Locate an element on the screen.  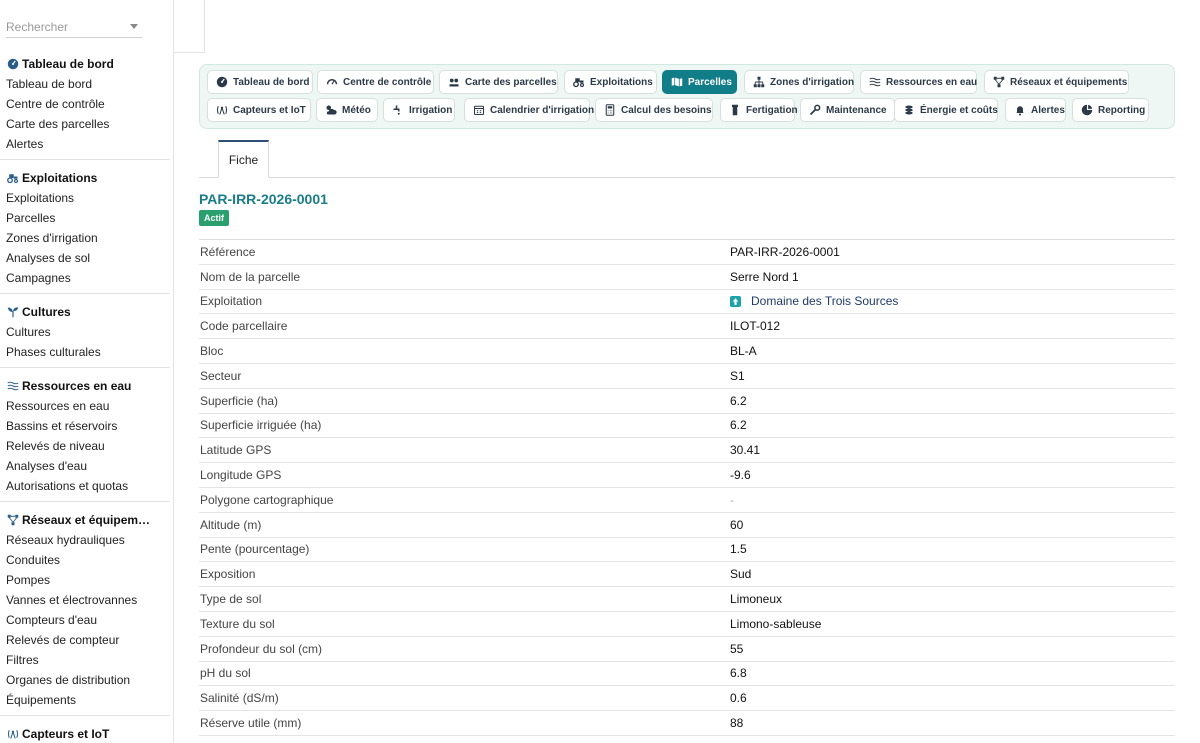
network-icon is located at coordinates (999, 82).